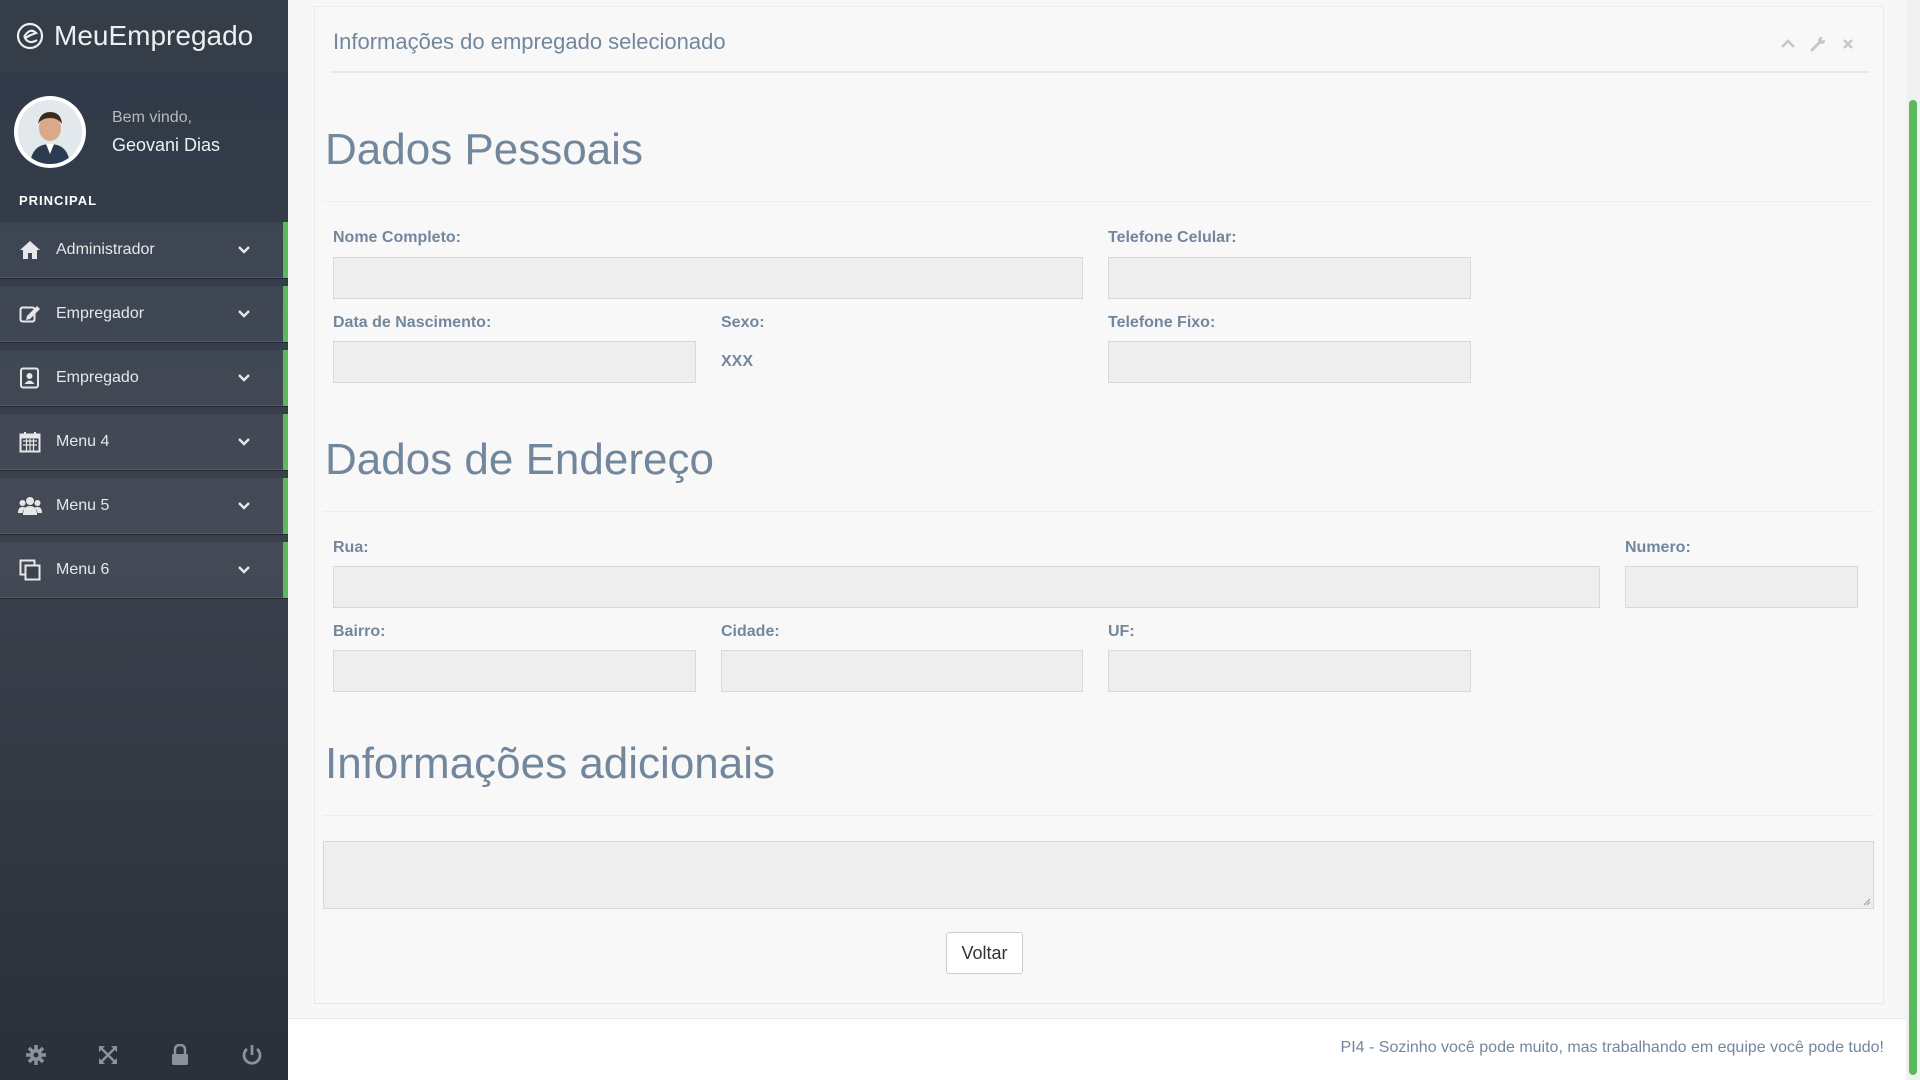 Image resolution: width=1920 pixels, height=1080 pixels. What do you see at coordinates (180, 1055) in the screenshot?
I see `lock-icon` at bounding box center [180, 1055].